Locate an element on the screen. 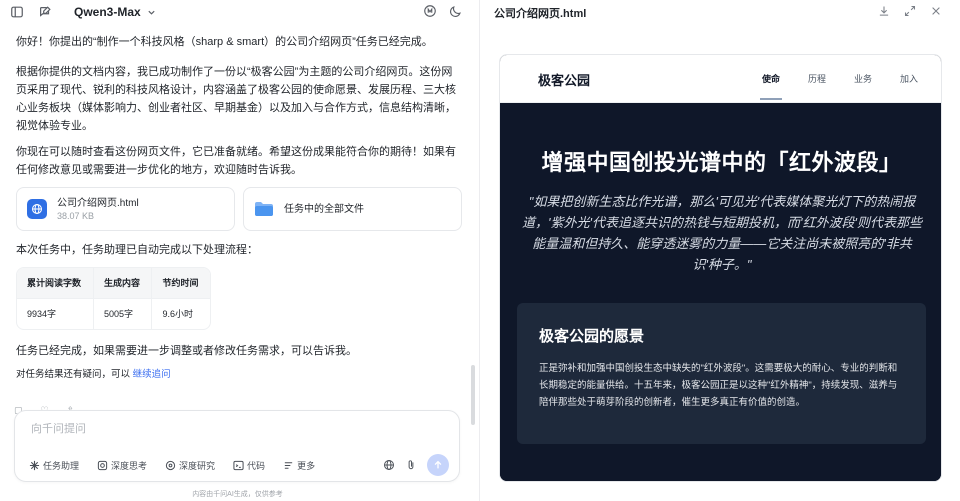 This screenshot has height=501, width=960. model-name: Qwen3-Max is located at coordinates (107, 12).